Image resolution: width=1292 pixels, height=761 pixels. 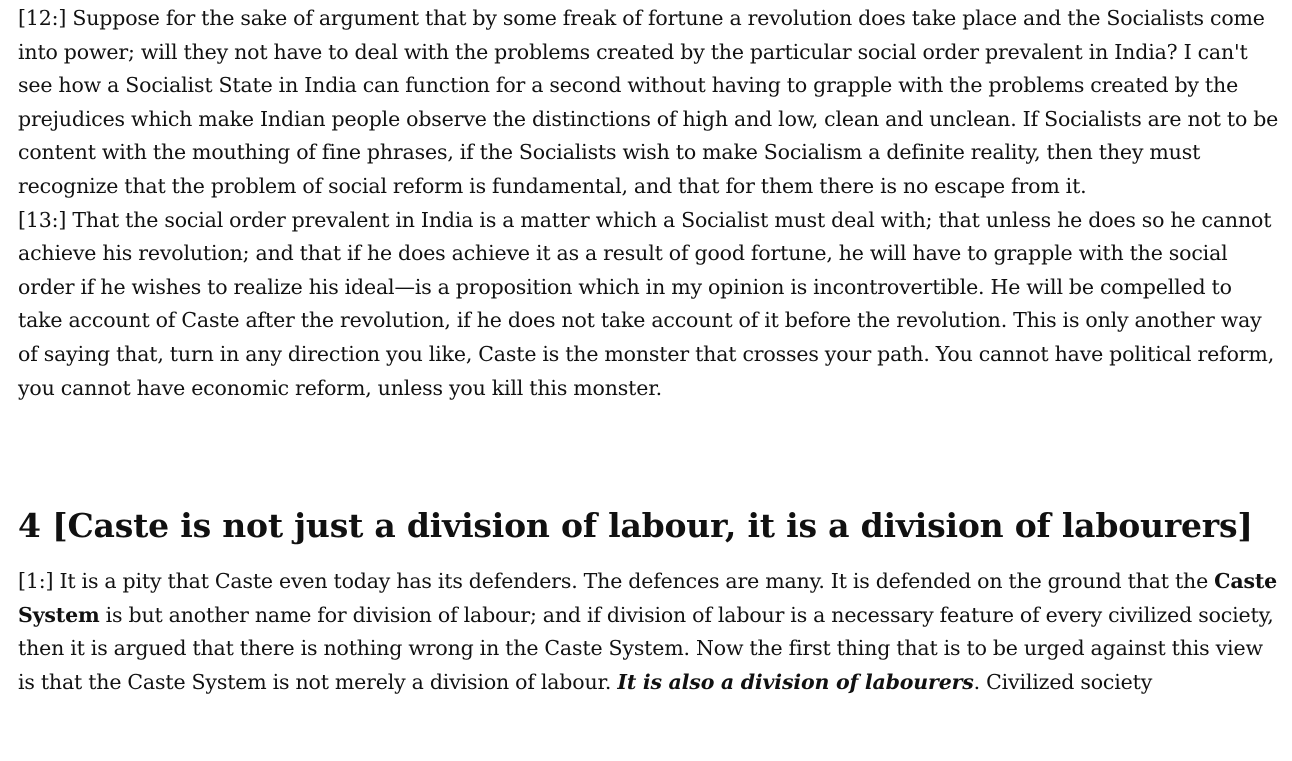 What do you see at coordinates (42, 219) in the screenshot?
I see `paragraph-marker: [13:]` at bounding box center [42, 219].